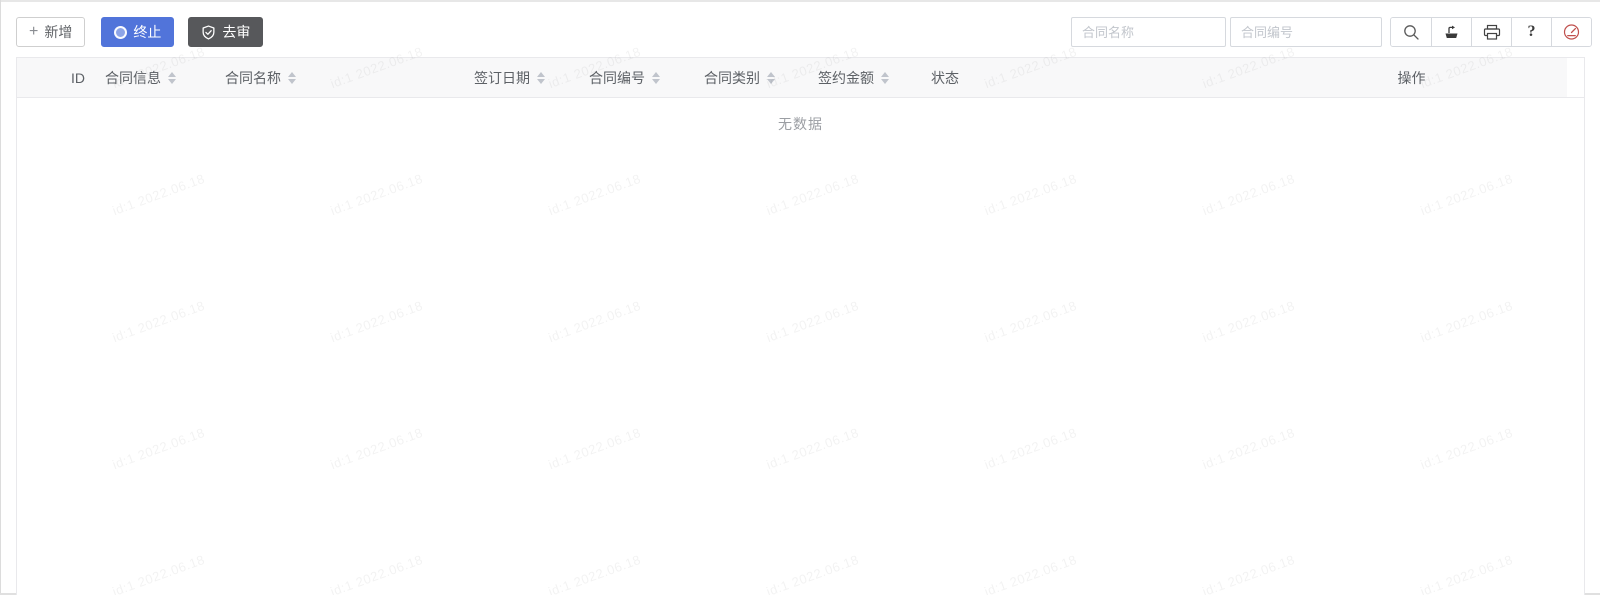  What do you see at coordinates (502, 77) in the screenshot?
I see `column-header-label: 签订日期` at bounding box center [502, 77].